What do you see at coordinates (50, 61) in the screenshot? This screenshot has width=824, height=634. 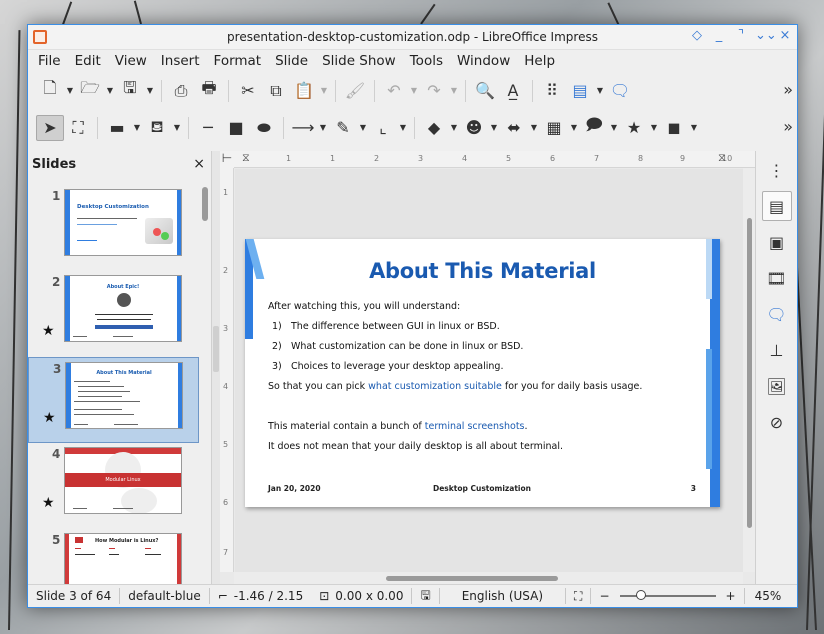 I see `menu-file: File` at bounding box center [50, 61].